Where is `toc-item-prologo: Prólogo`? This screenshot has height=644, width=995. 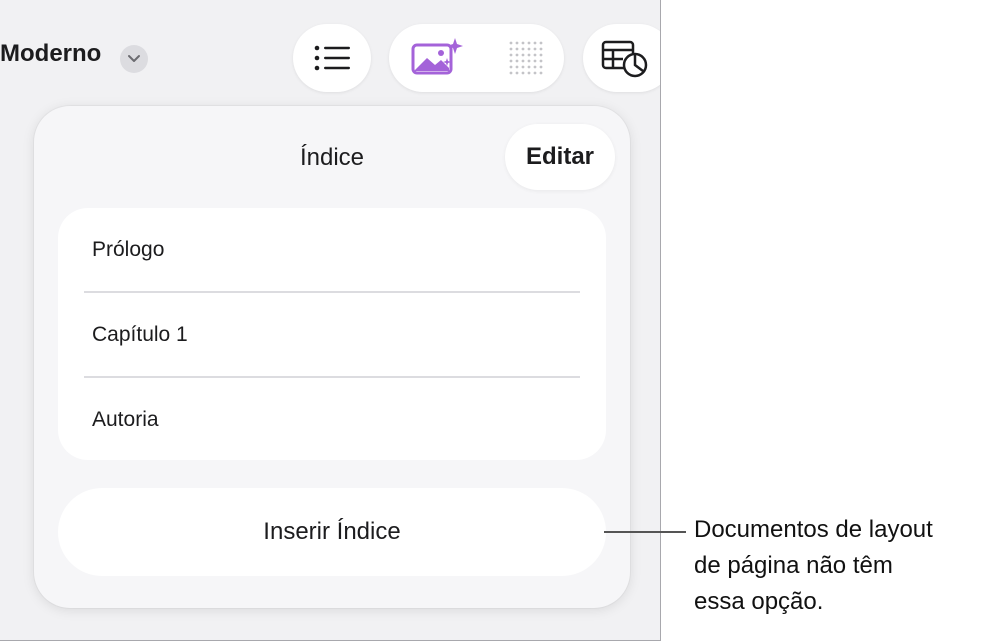 toc-item-prologo: Prólogo is located at coordinates (128, 250).